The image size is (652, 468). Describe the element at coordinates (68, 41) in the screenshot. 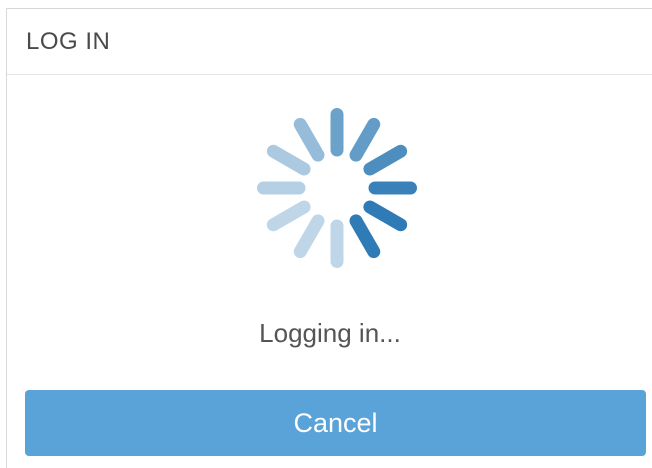

I see `dialog-title: LOG IN` at that location.